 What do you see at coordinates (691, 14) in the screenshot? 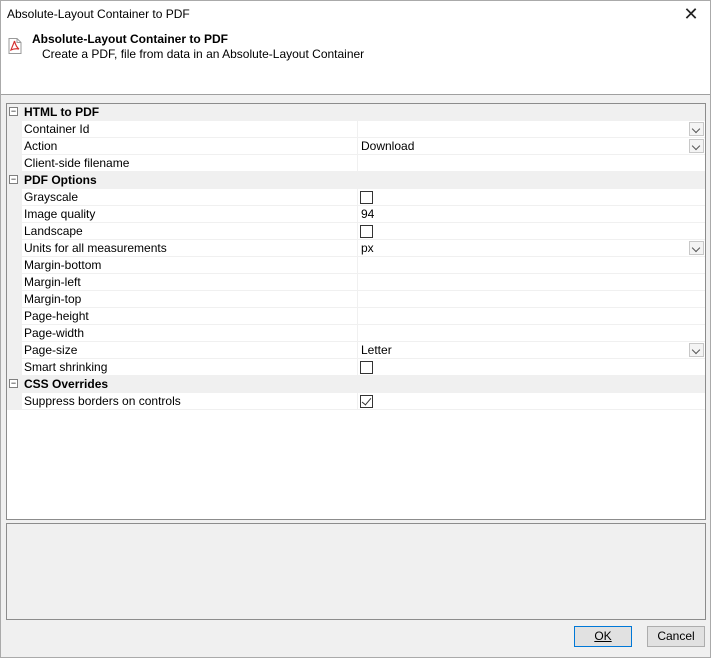
I see `close-icon: ✕` at bounding box center [691, 14].